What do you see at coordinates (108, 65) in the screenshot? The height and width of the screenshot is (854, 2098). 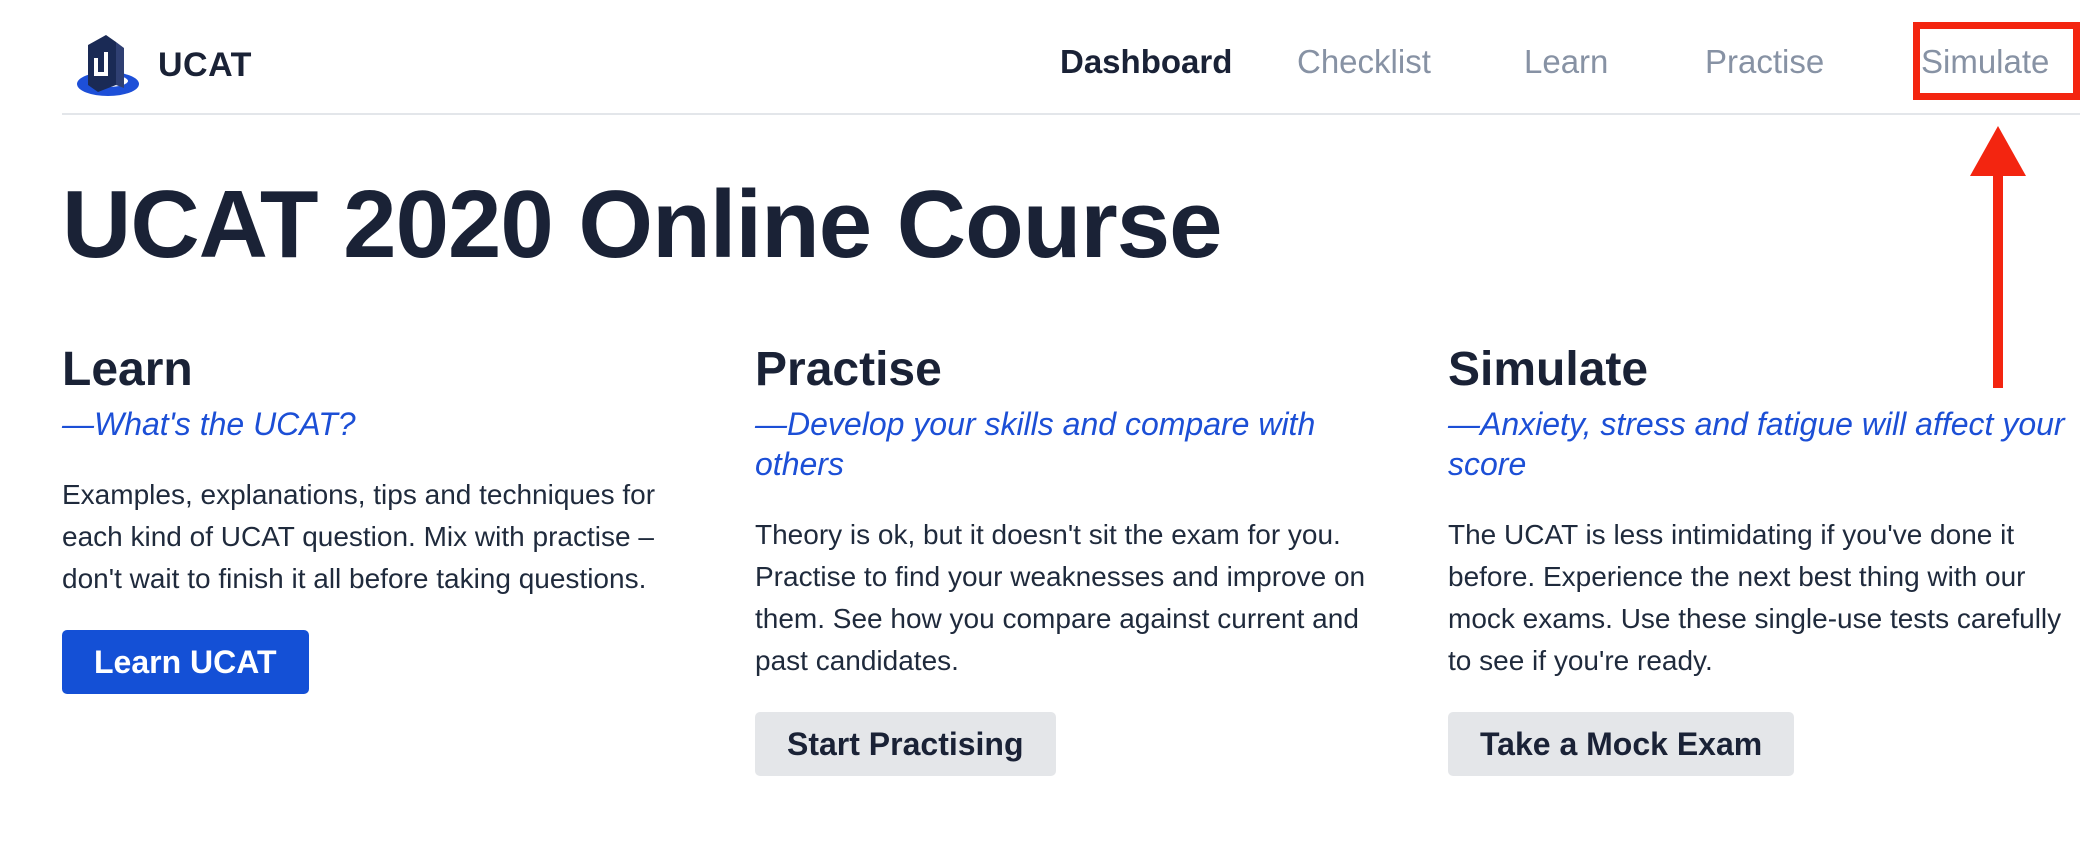 I see `ucat-logo-icon` at bounding box center [108, 65].